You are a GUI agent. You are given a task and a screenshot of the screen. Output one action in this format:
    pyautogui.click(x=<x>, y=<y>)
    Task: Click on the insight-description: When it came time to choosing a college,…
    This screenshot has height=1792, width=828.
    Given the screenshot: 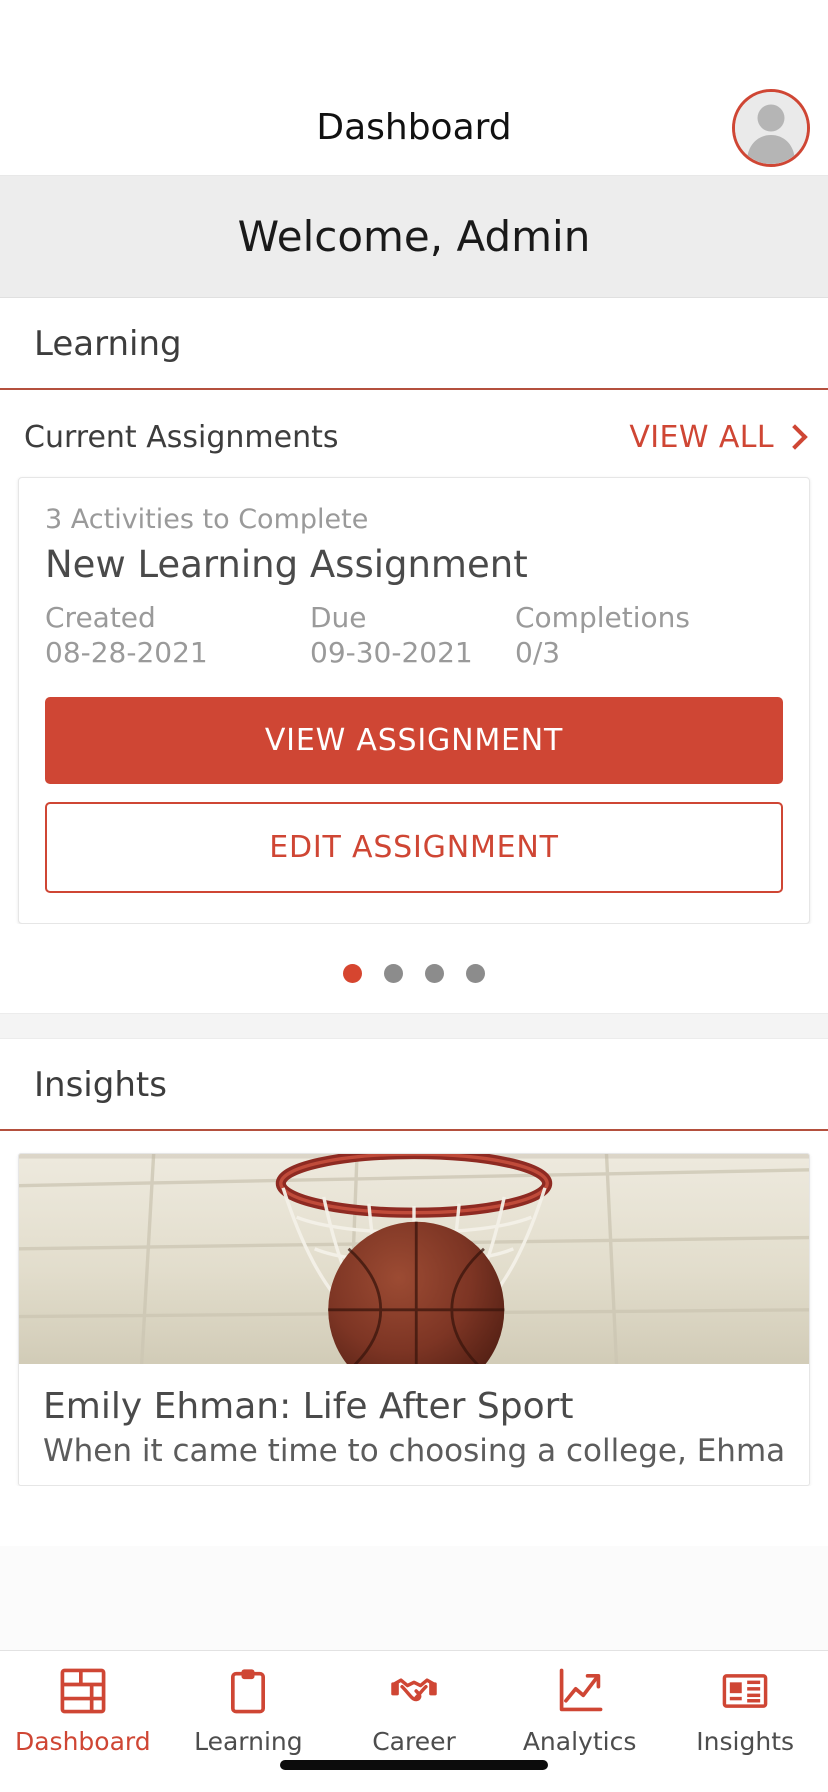 What is the action you would take?
    pyautogui.click(x=414, y=1451)
    